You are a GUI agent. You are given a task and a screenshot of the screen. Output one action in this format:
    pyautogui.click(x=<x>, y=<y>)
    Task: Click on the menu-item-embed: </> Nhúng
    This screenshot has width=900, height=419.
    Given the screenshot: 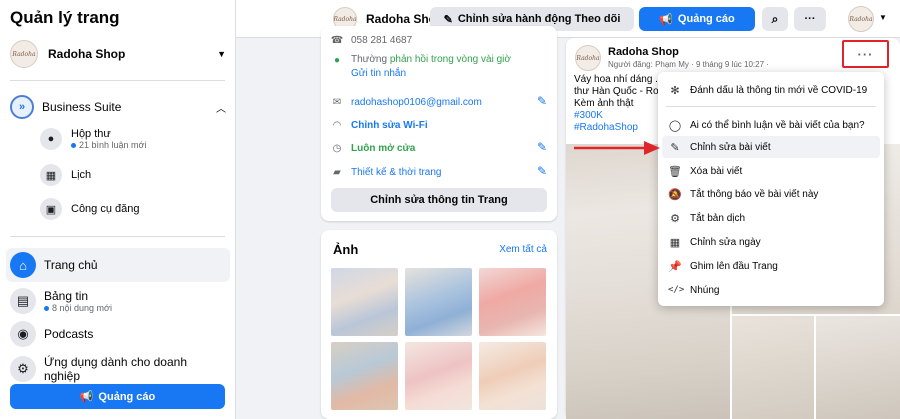 What is the action you would take?
    pyautogui.click(x=771, y=290)
    